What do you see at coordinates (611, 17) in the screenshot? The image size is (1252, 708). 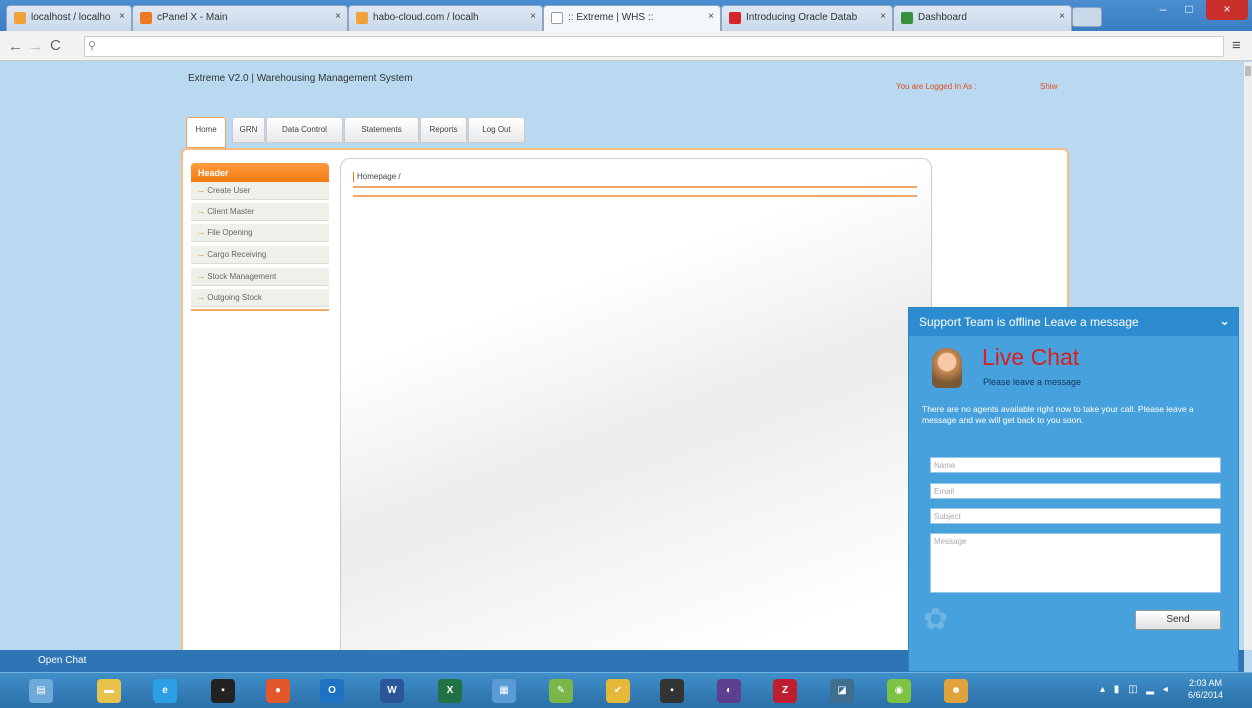 I see `tab-label: :: Extreme | WHS ::` at bounding box center [611, 17].